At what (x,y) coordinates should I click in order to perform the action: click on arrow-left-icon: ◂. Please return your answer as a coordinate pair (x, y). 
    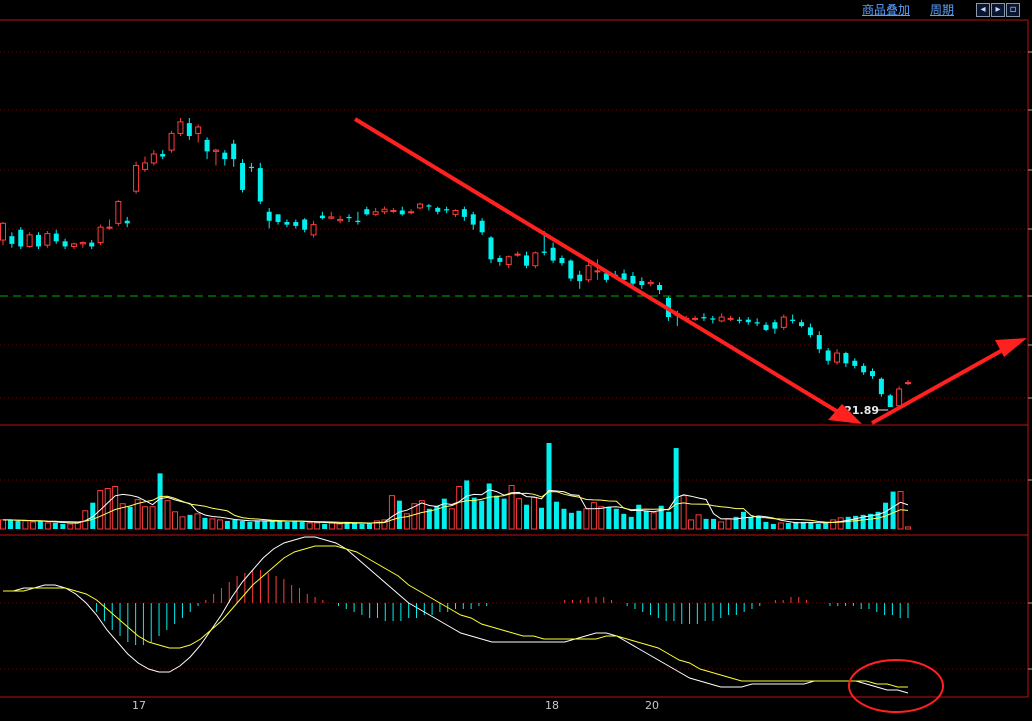
    Looking at the image, I should click on (983, 9).